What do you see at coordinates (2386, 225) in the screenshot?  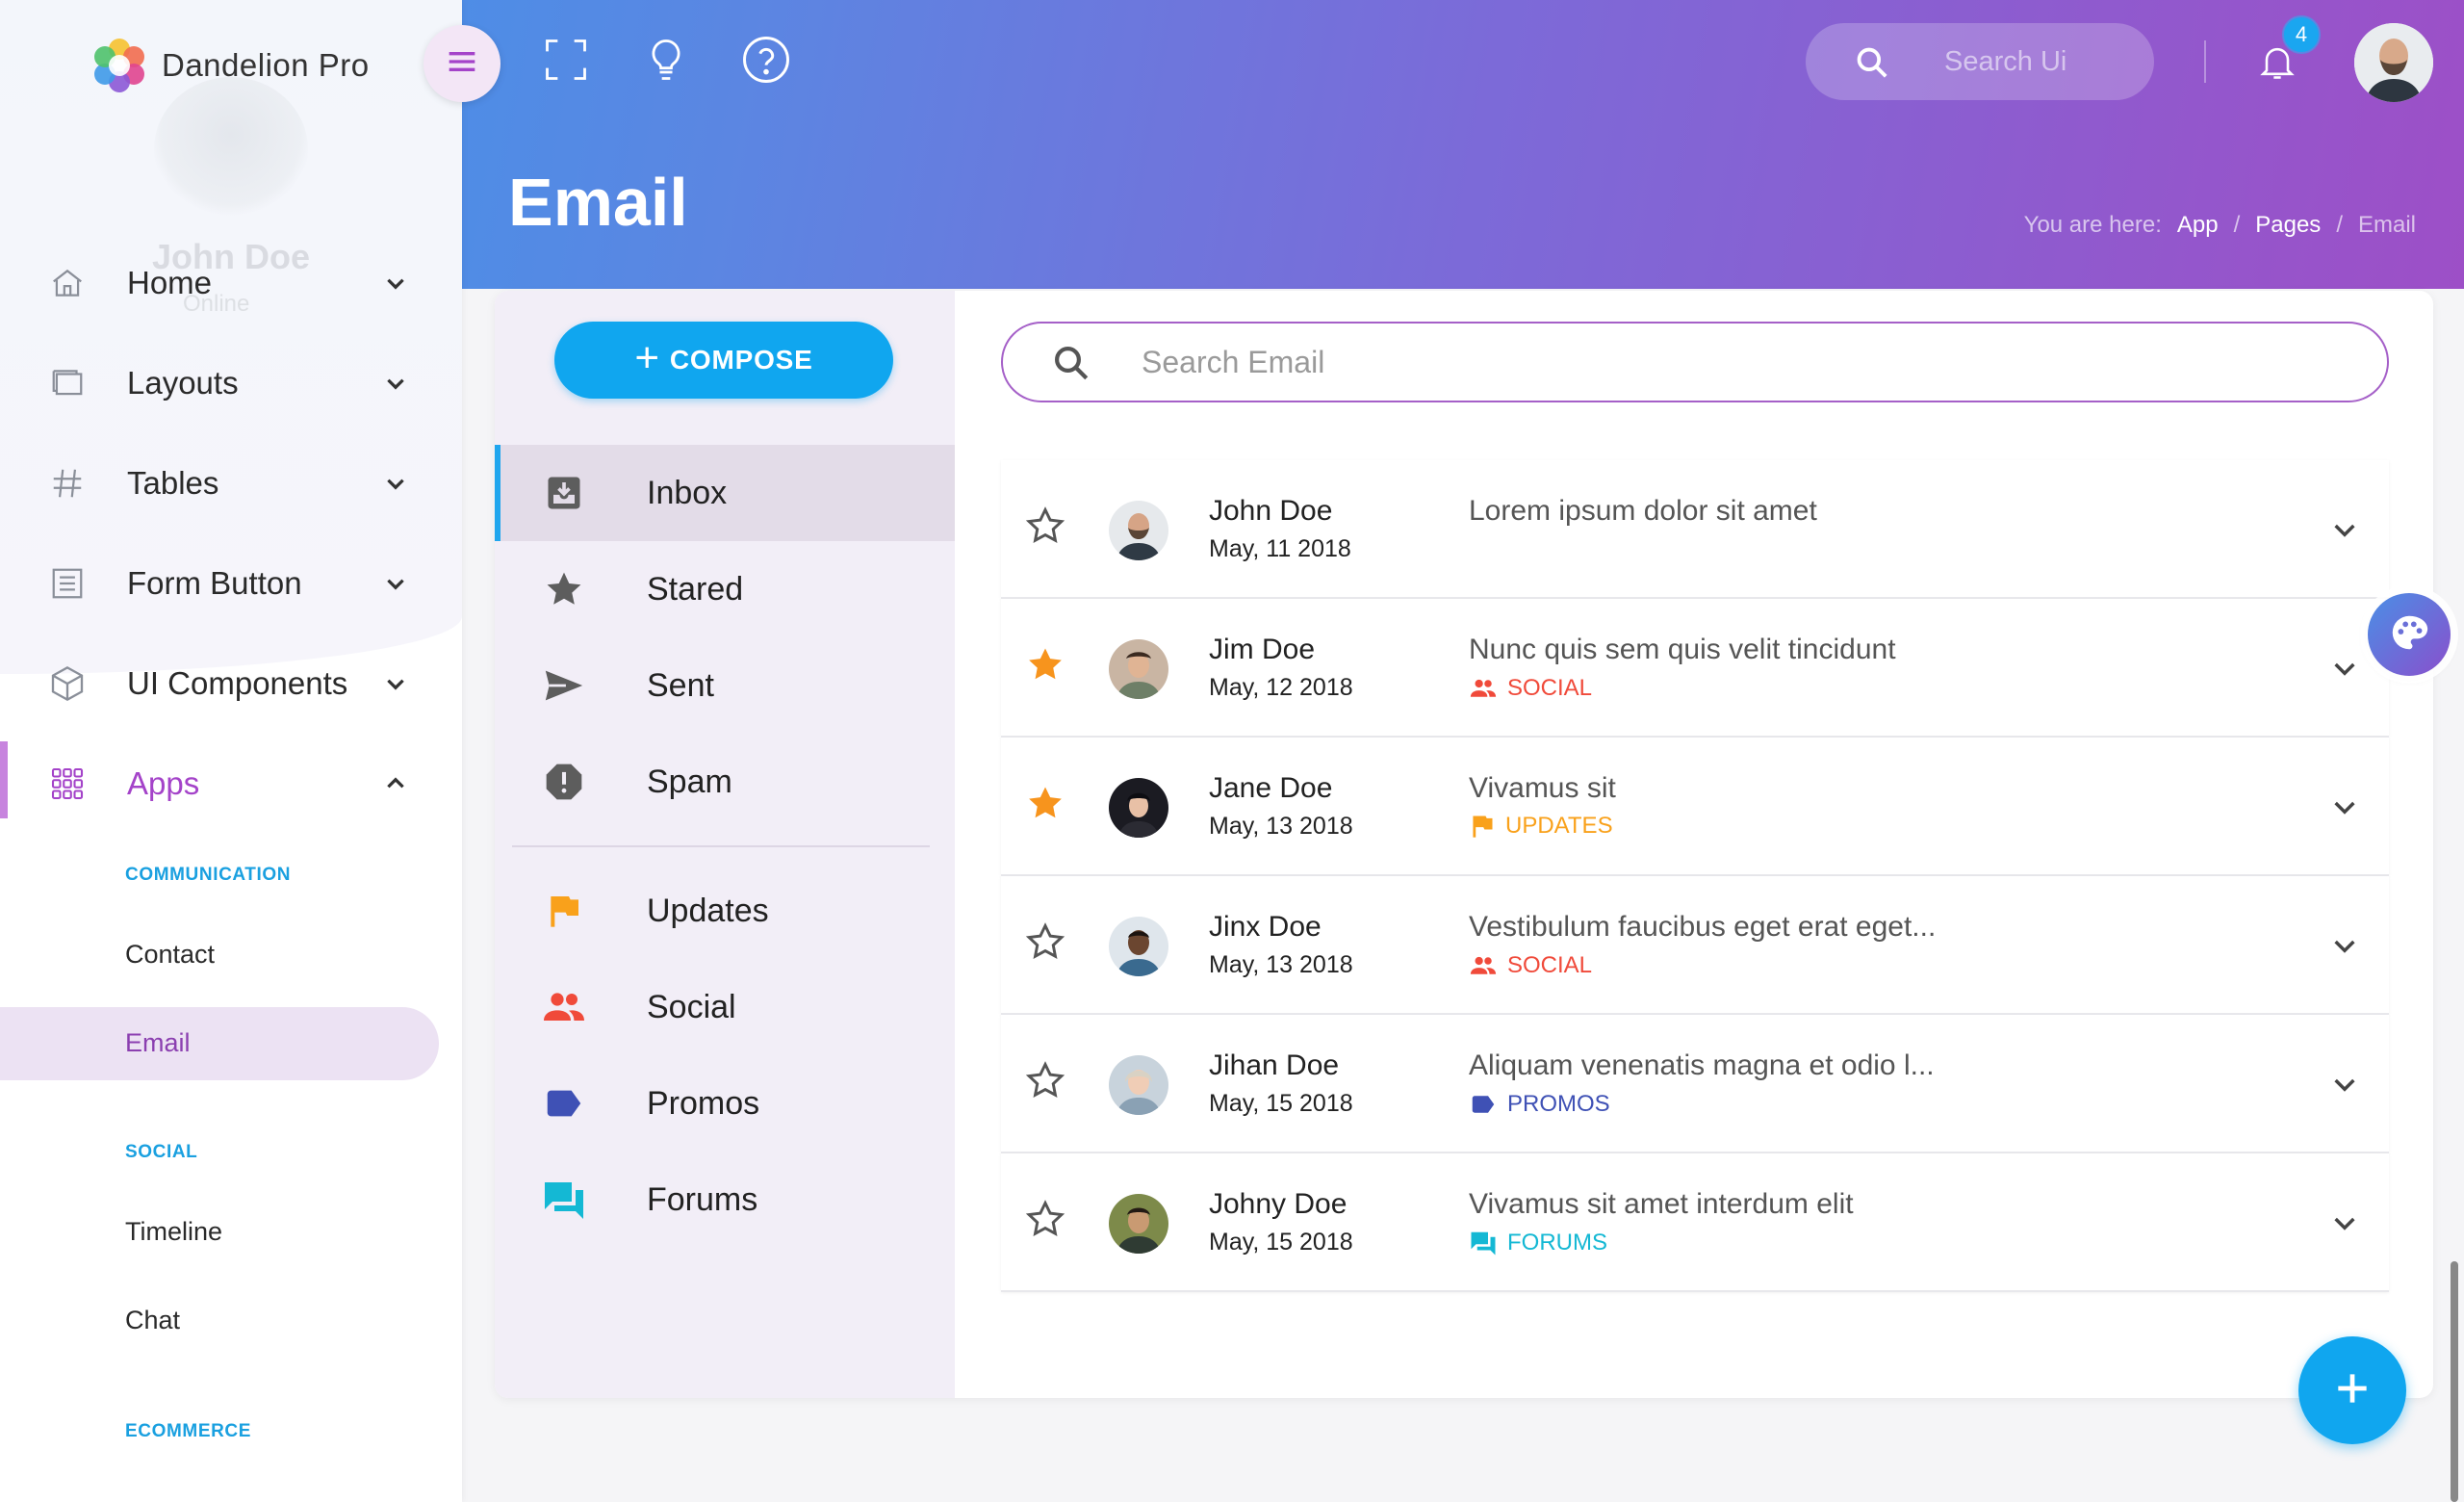 I see `breadcrumb-current: Email` at bounding box center [2386, 225].